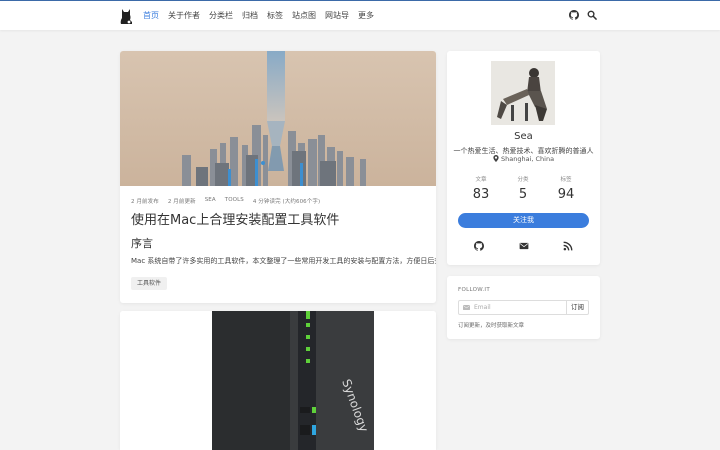 Image resolution: width=720 pixels, height=450 pixels. What do you see at coordinates (523, 93) in the screenshot?
I see `avatar` at bounding box center [523, 93].